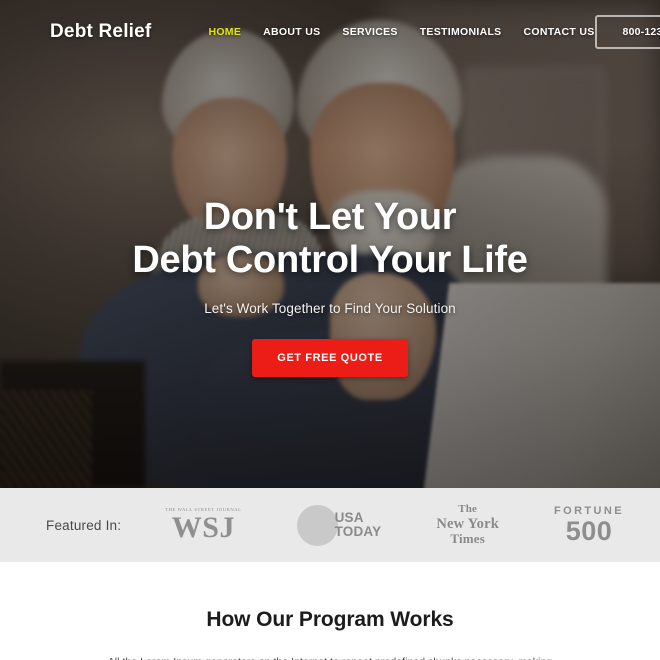  I want to click on nyt-line-1: The, so click(468, 509).